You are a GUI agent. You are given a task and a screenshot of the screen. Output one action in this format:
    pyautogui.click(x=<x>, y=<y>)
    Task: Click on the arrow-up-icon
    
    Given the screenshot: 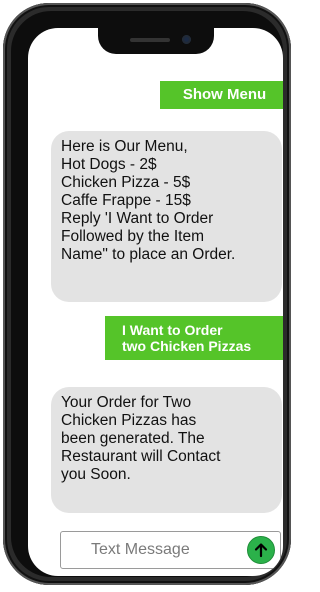 What is the action you would take?
    pyautogui.click(x=261, y=550)
    